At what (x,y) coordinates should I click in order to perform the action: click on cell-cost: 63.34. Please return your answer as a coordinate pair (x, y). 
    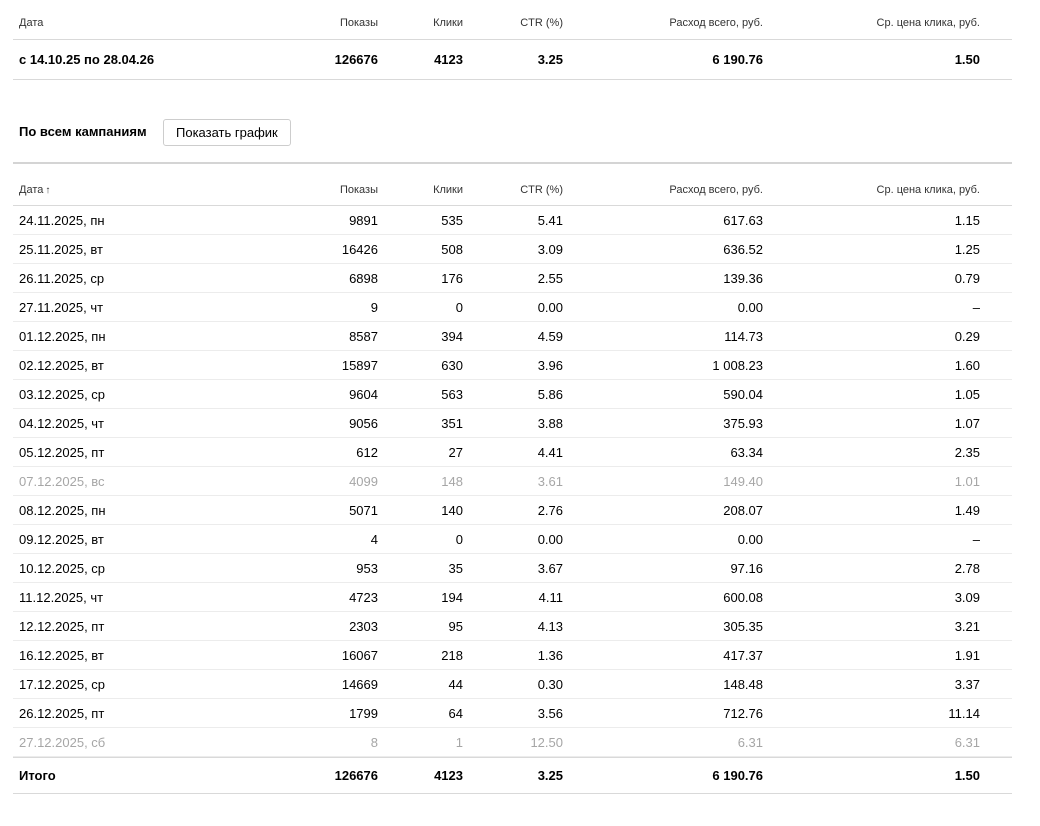
    Looking at the image, I should click on (746, 452).